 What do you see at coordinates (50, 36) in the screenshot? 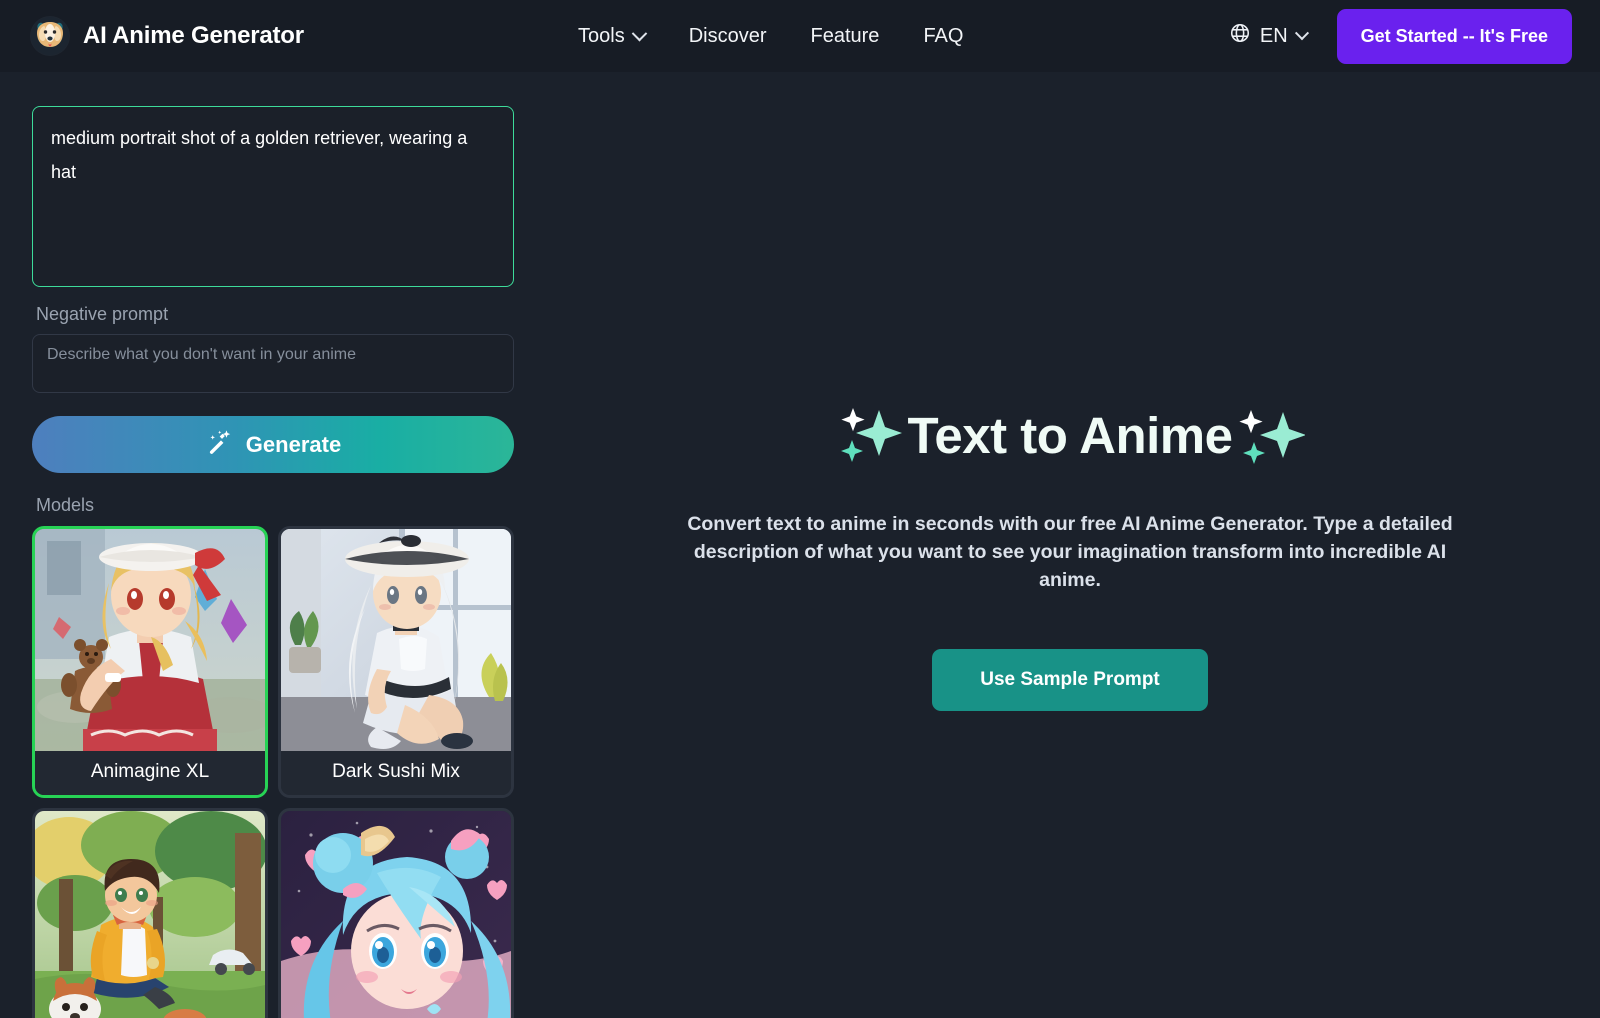
I see `dog-mascot-logo-icon` at bounding box center [50, 36].